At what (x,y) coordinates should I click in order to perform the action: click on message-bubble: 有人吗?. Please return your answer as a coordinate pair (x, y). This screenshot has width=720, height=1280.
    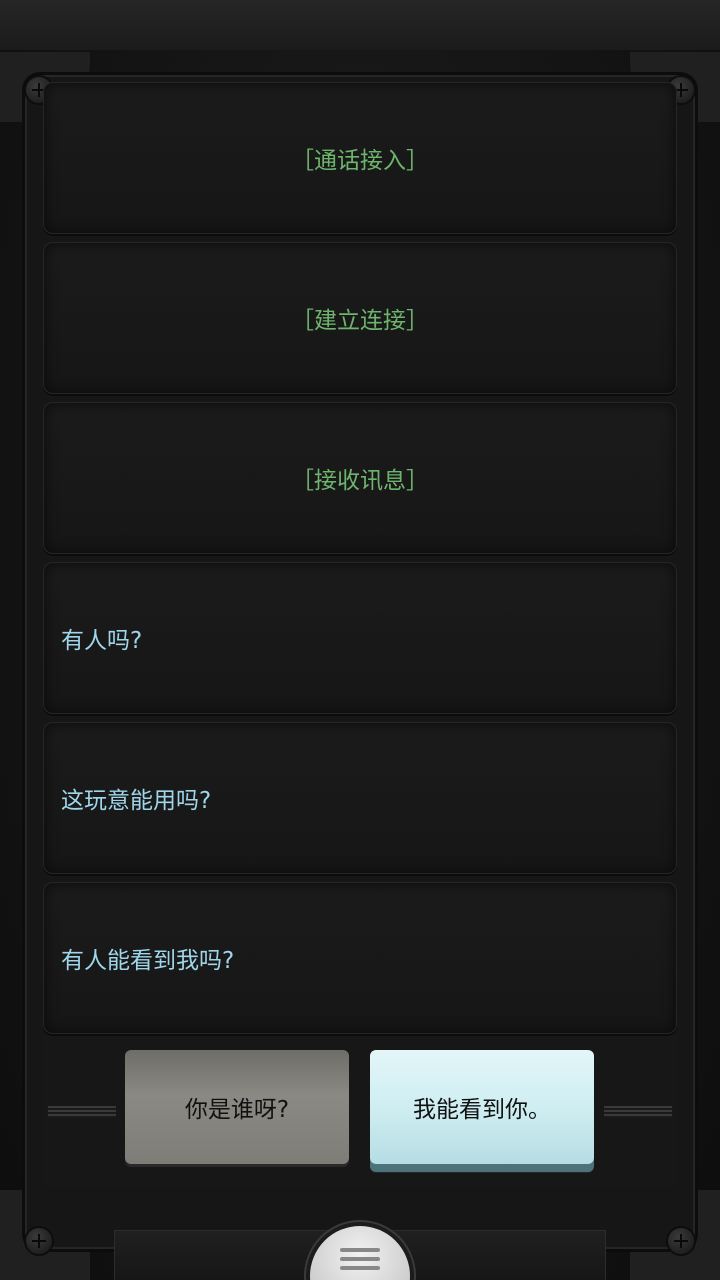
    Looking at the image, I should click on (360, 638).